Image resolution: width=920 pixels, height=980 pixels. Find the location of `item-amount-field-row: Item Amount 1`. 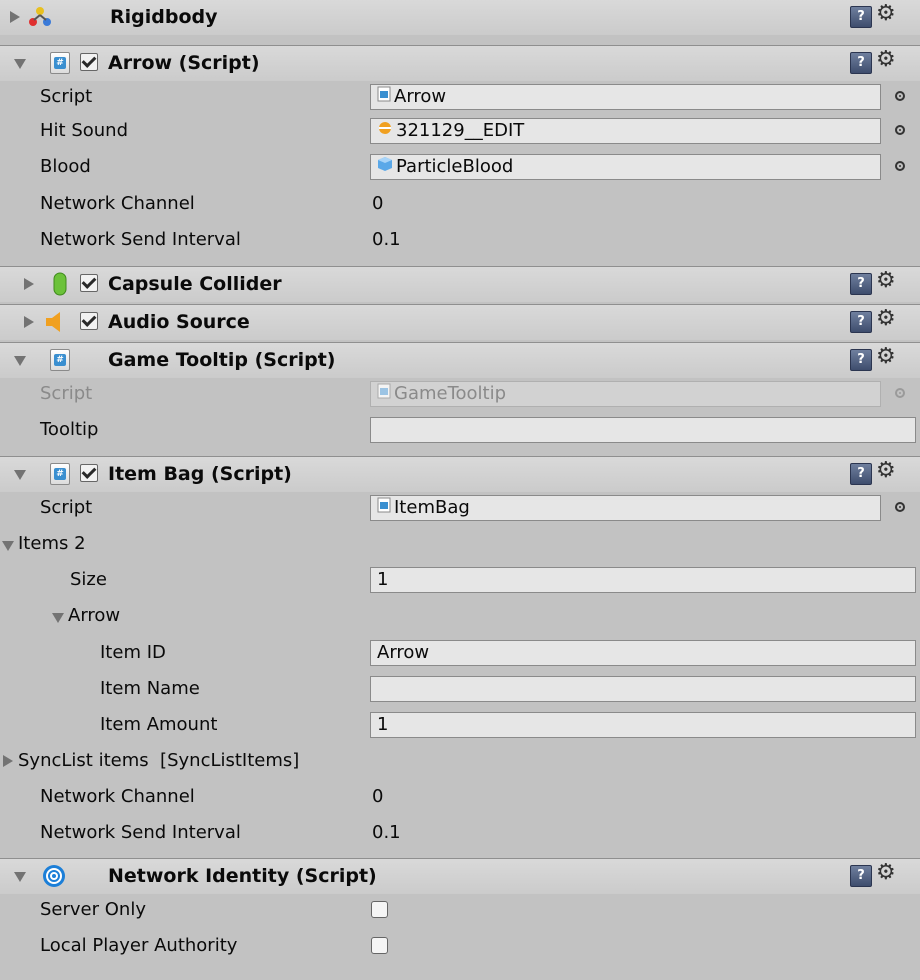

item-amount-field-row: Item Amount 1 is located at coordinates (460, 725).